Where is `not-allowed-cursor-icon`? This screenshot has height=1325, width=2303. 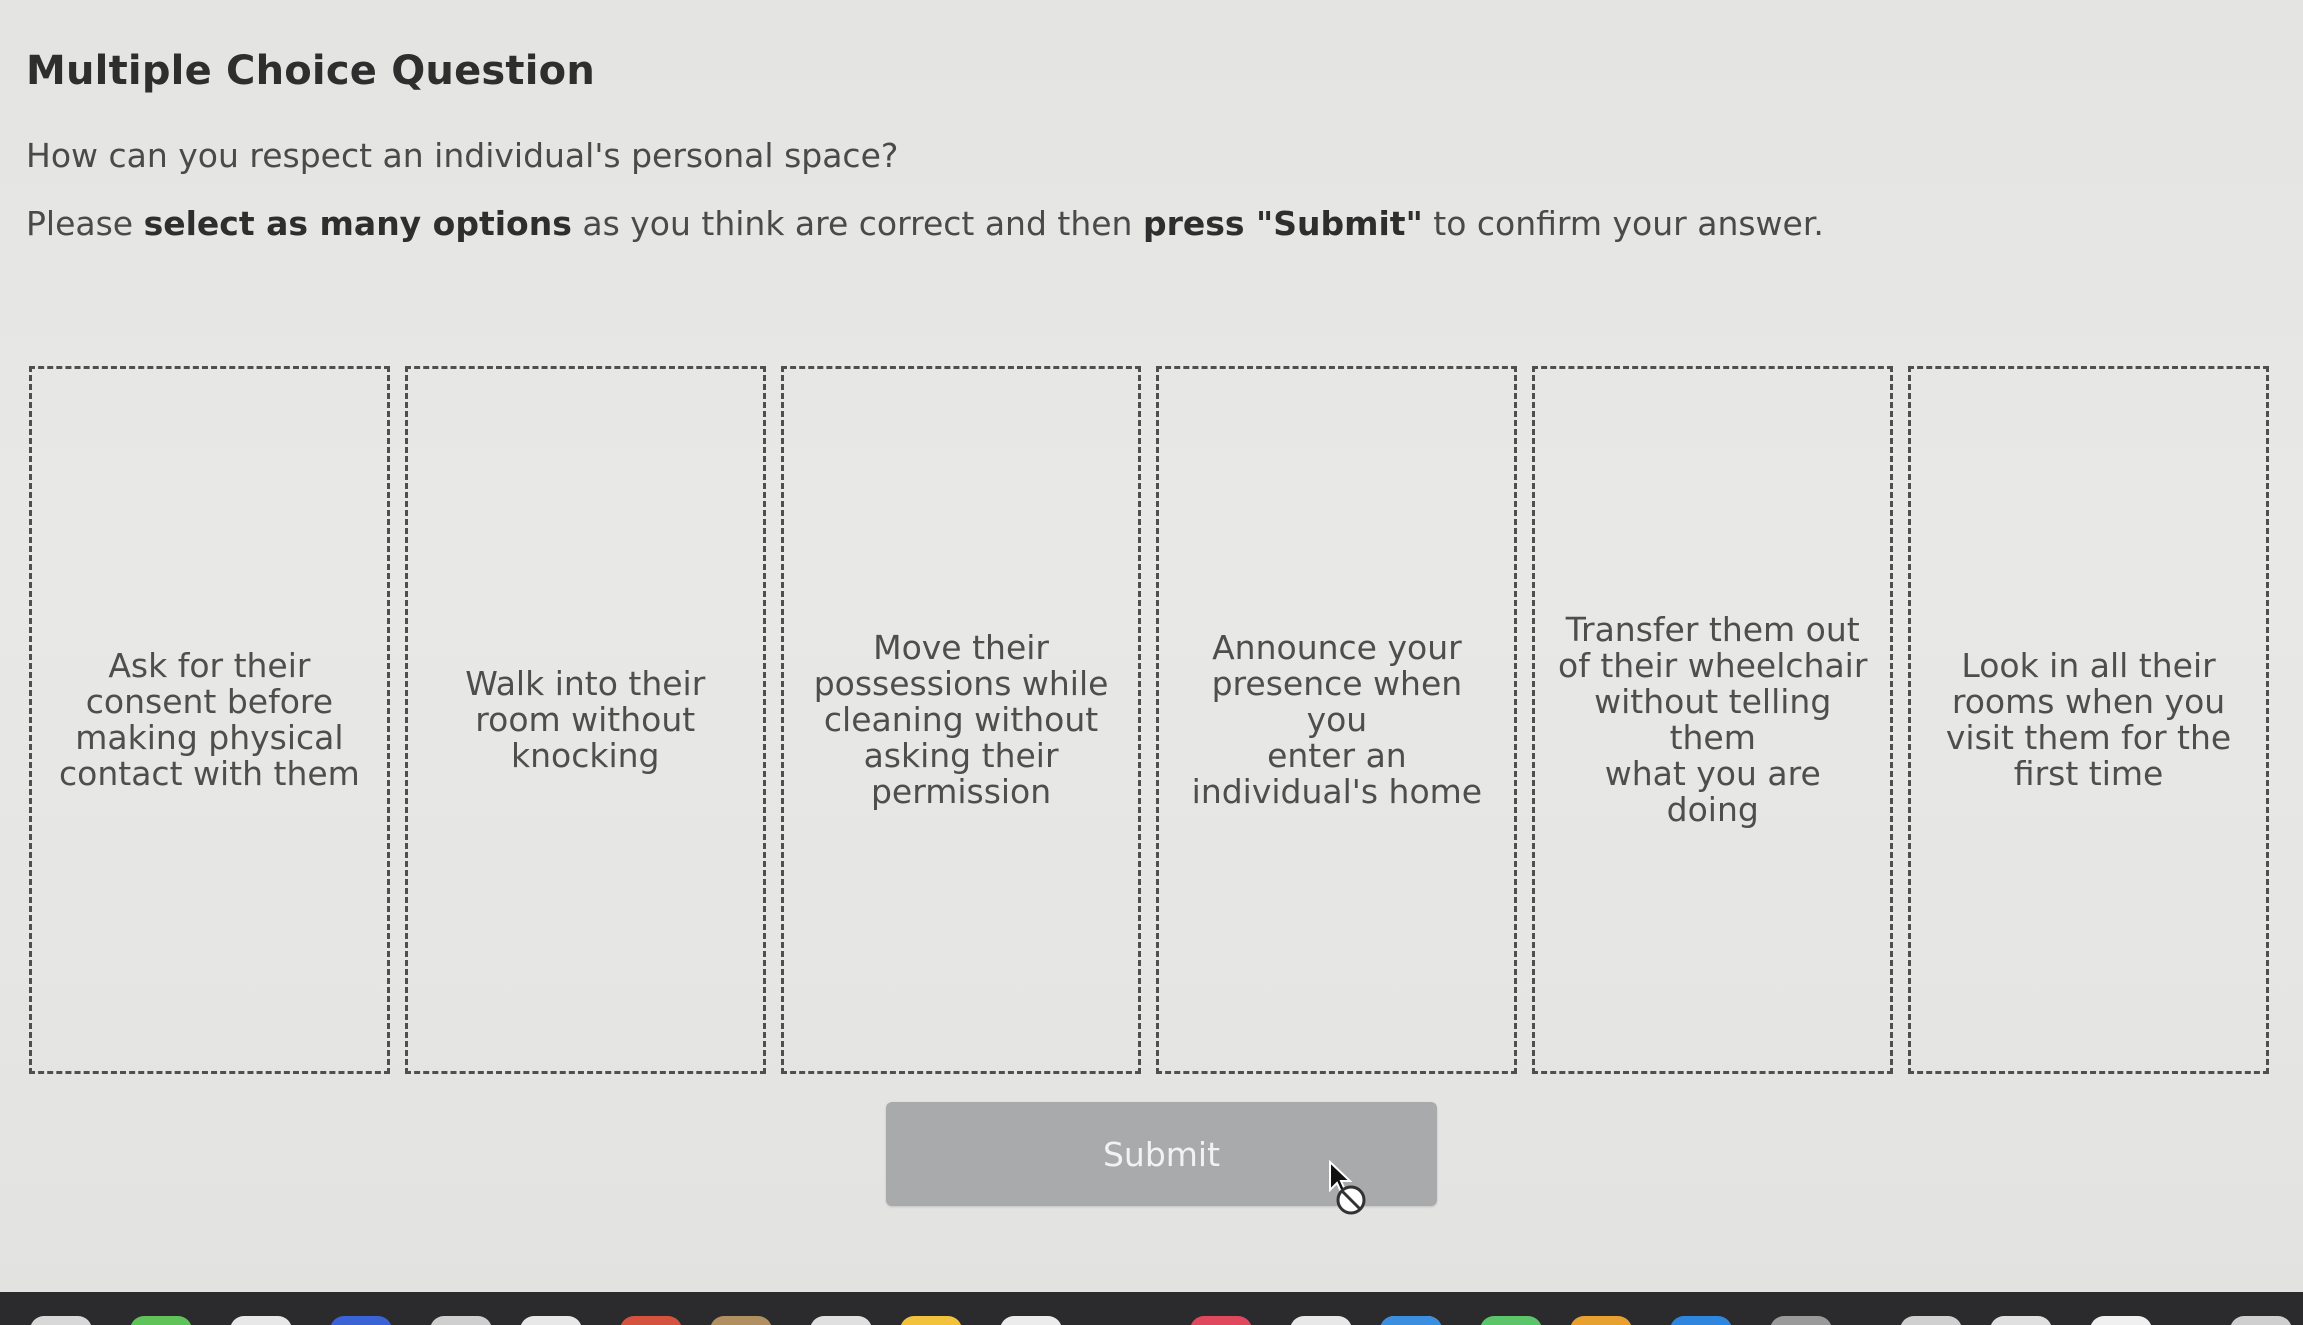 not-allowed-cursor-icon is located at coordinates (1347, 1187).